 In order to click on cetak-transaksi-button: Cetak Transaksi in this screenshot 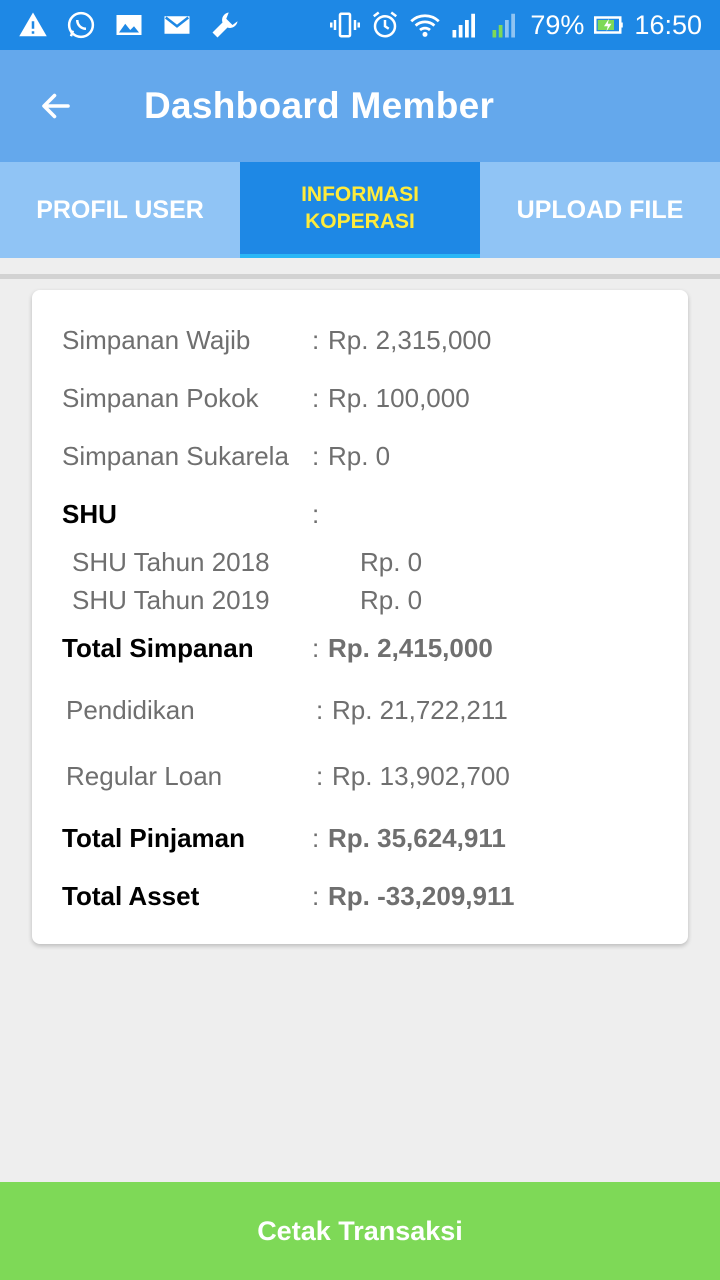, I will do `click(360, 1231)`.